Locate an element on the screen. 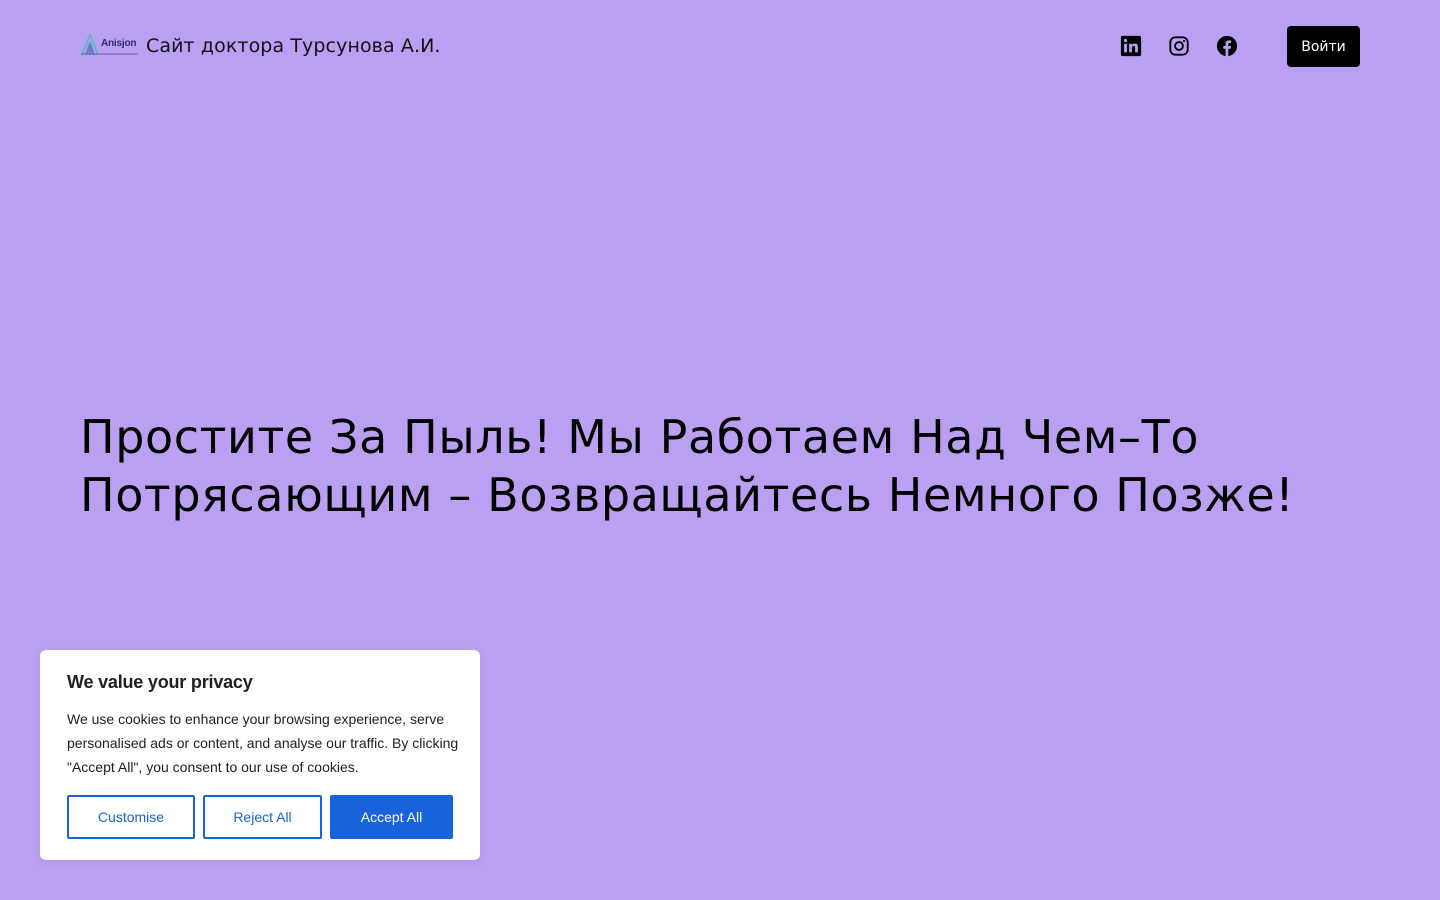  linkedin-link is located at coordinates (1131, 46).